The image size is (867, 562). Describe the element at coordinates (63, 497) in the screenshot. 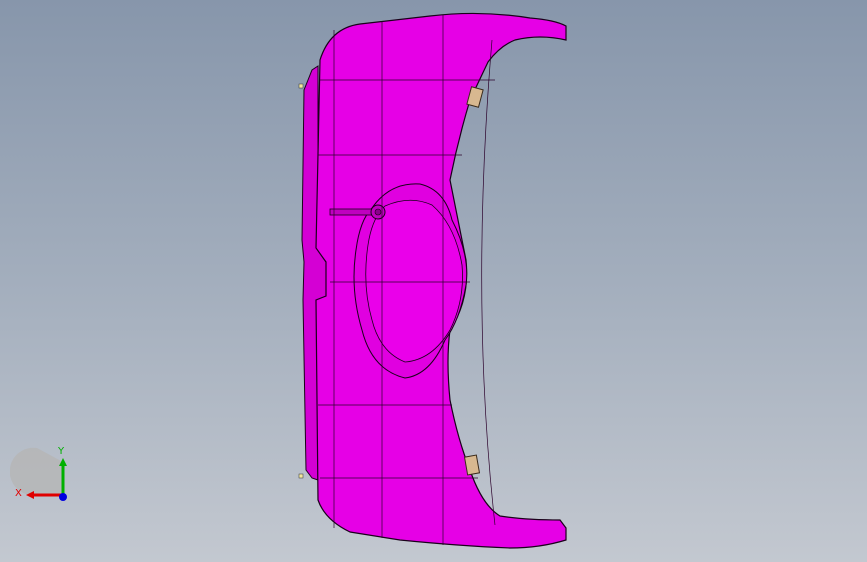

I see `z-axis-dot` at that location.